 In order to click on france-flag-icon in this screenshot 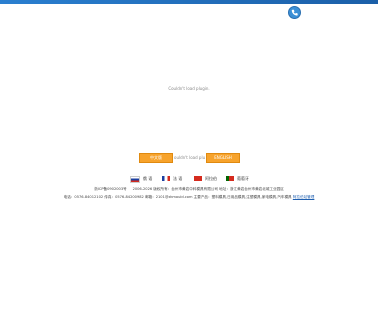, I will do `click(166, 178)`.